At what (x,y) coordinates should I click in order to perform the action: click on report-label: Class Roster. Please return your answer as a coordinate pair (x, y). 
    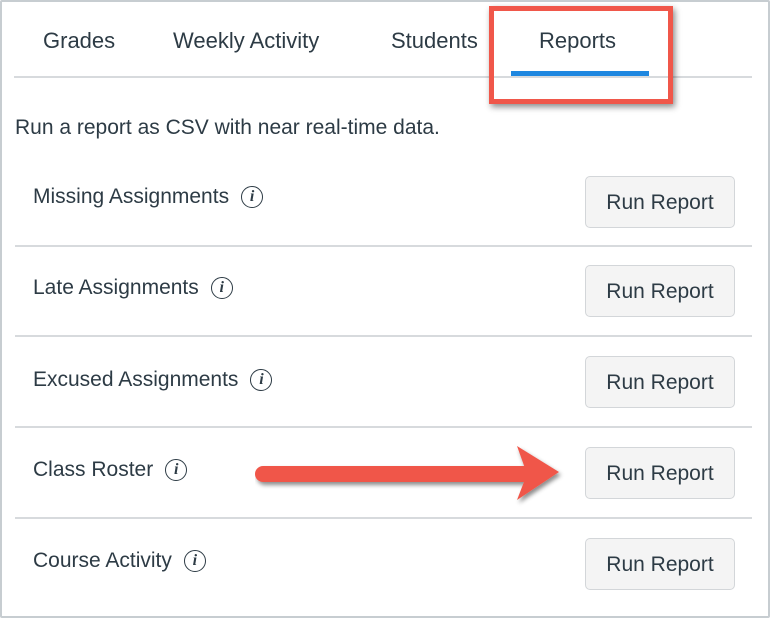
    Looking at the image, I should click on (93, 469).